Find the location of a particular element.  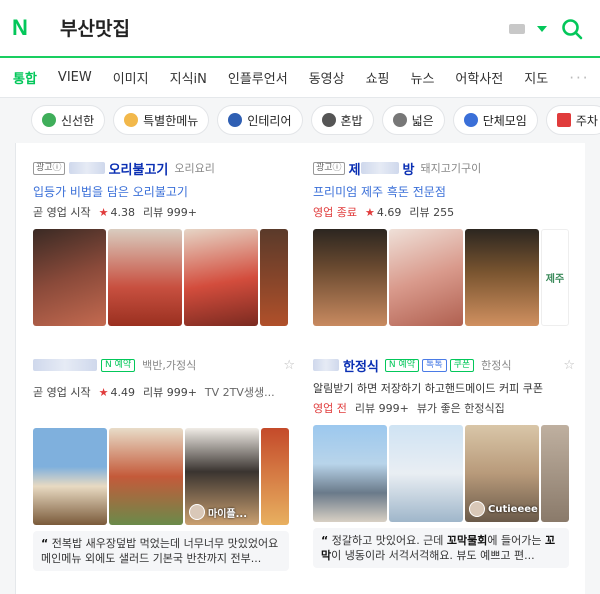

business-status: 영업 종료 is located at coordinates (335, 212).